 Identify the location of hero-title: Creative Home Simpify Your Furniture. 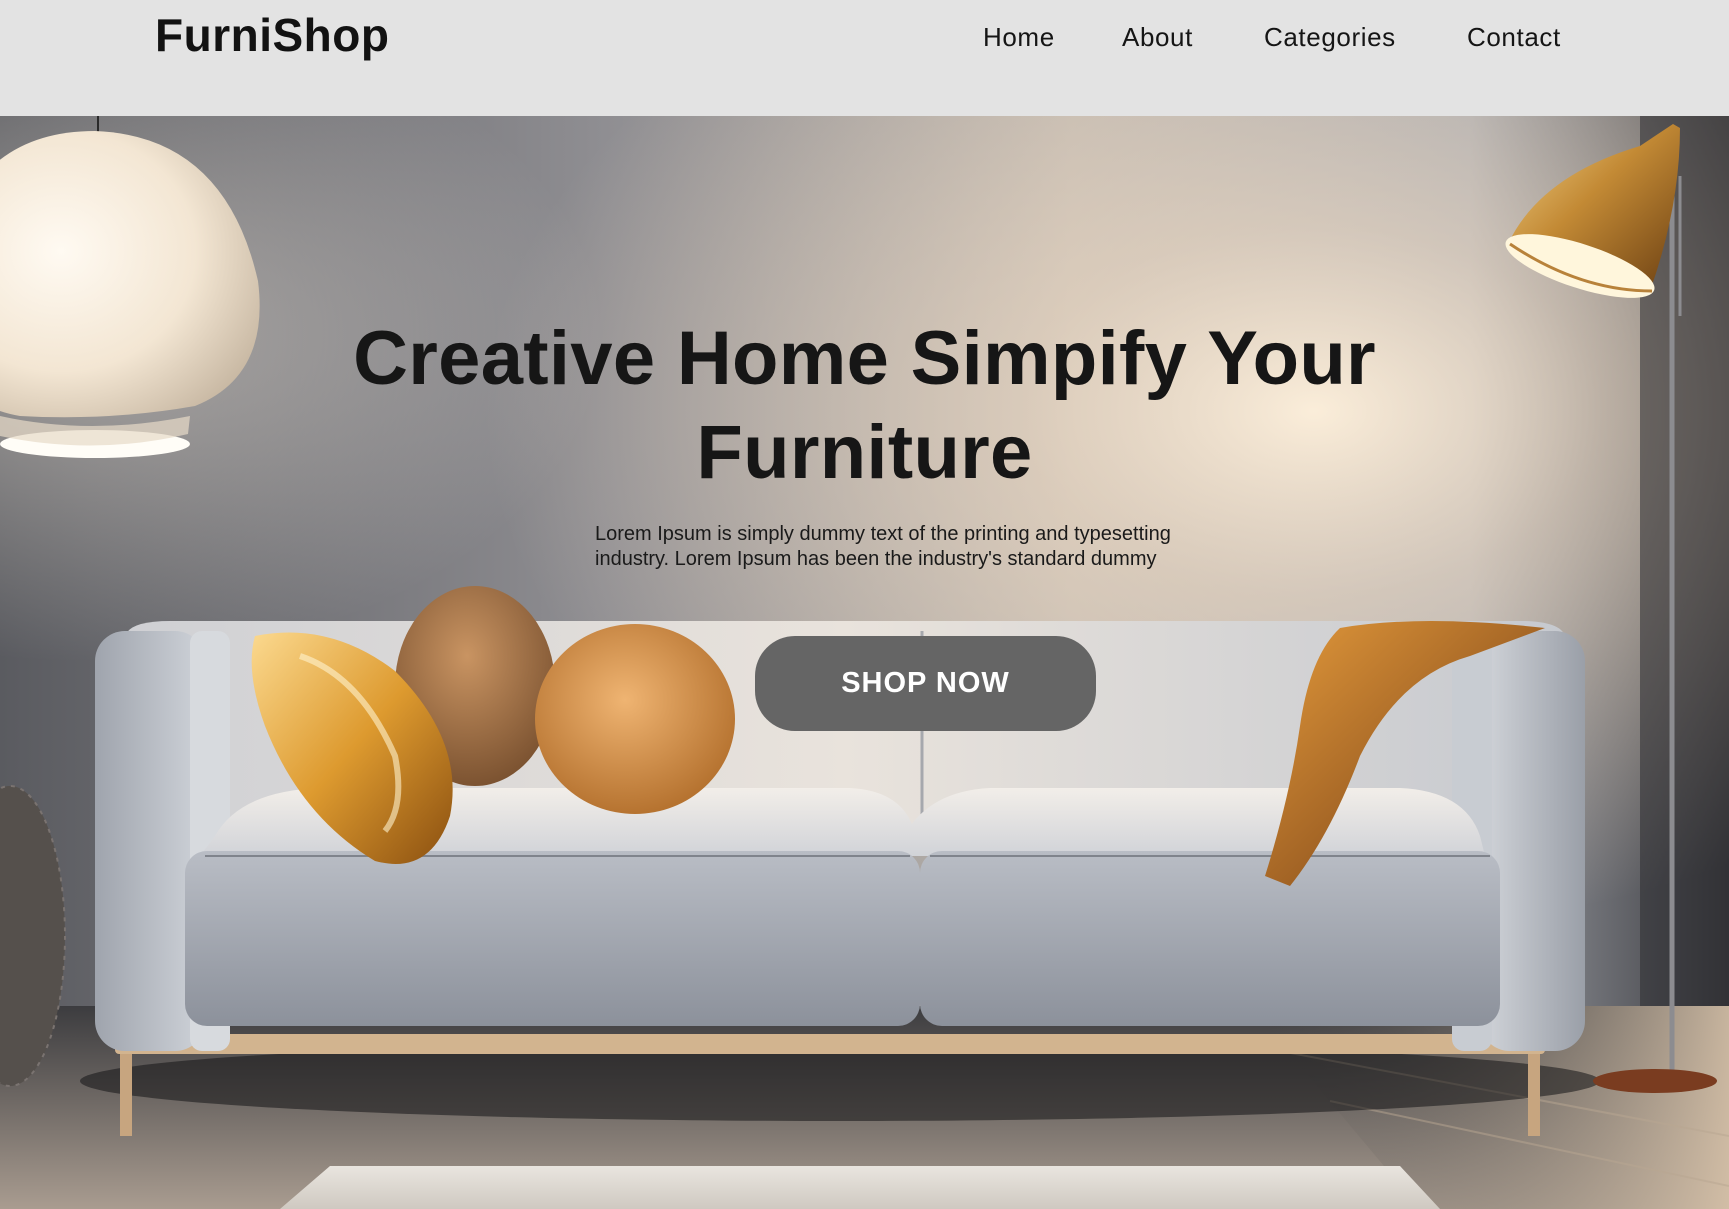
(864, 406).